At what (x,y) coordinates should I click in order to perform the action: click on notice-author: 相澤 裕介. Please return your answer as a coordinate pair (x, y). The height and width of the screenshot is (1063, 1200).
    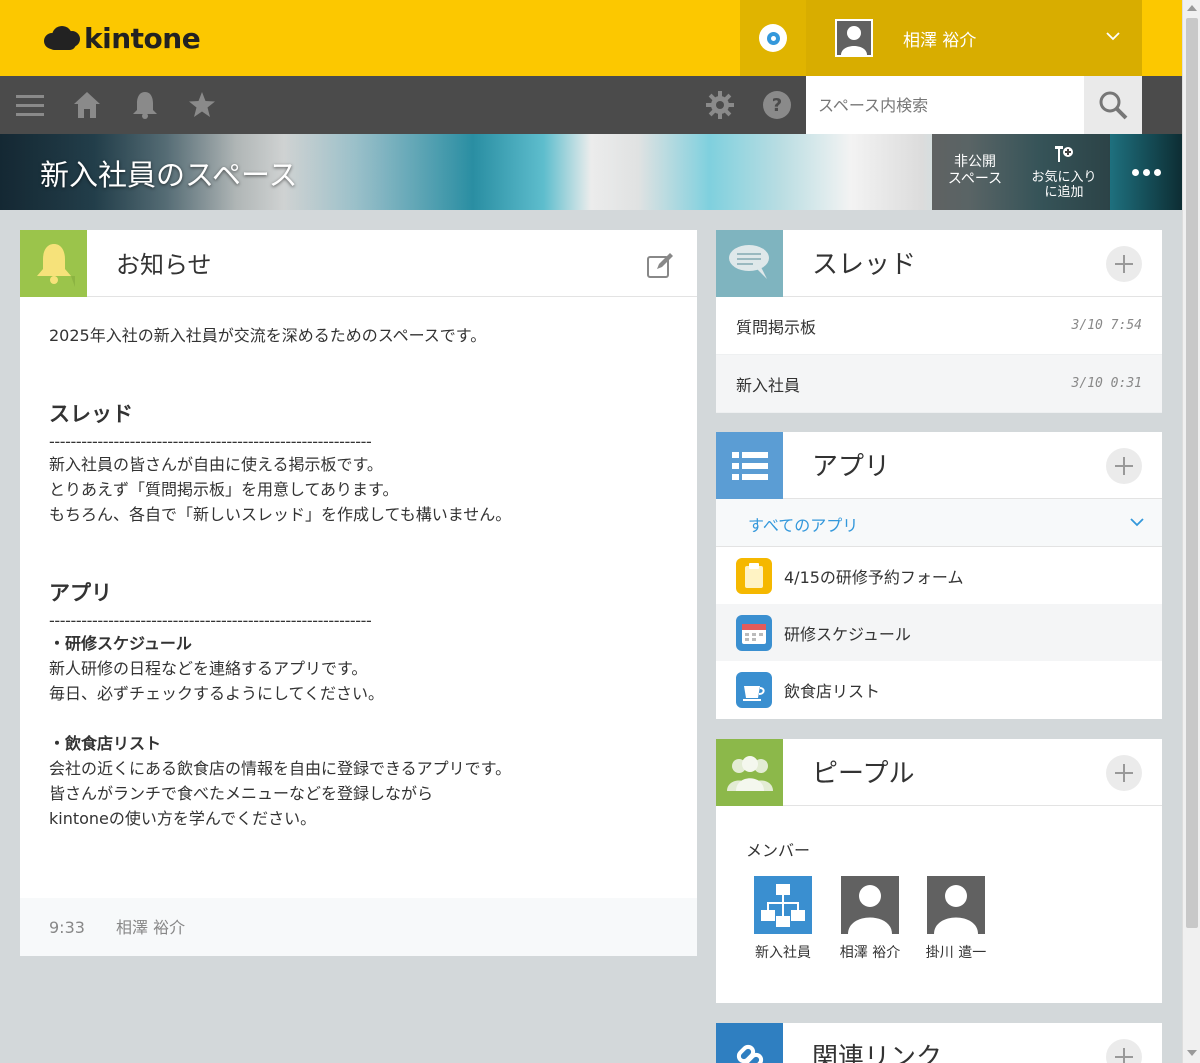
    Looking at the image, I should click on (150, 927).